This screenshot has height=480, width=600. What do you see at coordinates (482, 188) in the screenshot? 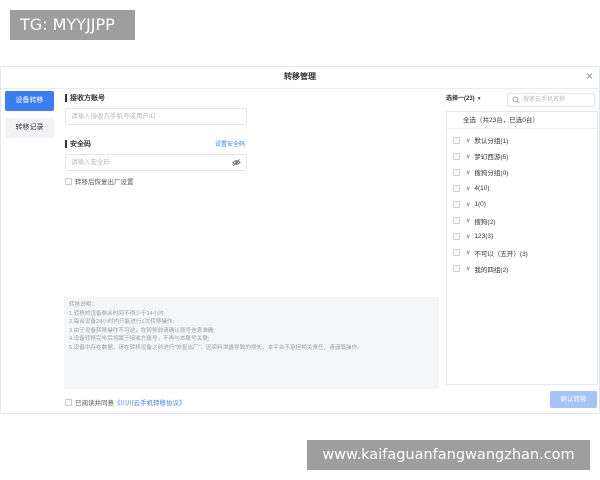
I see `group-label: 4(10)` at bounding box center [482, 188].